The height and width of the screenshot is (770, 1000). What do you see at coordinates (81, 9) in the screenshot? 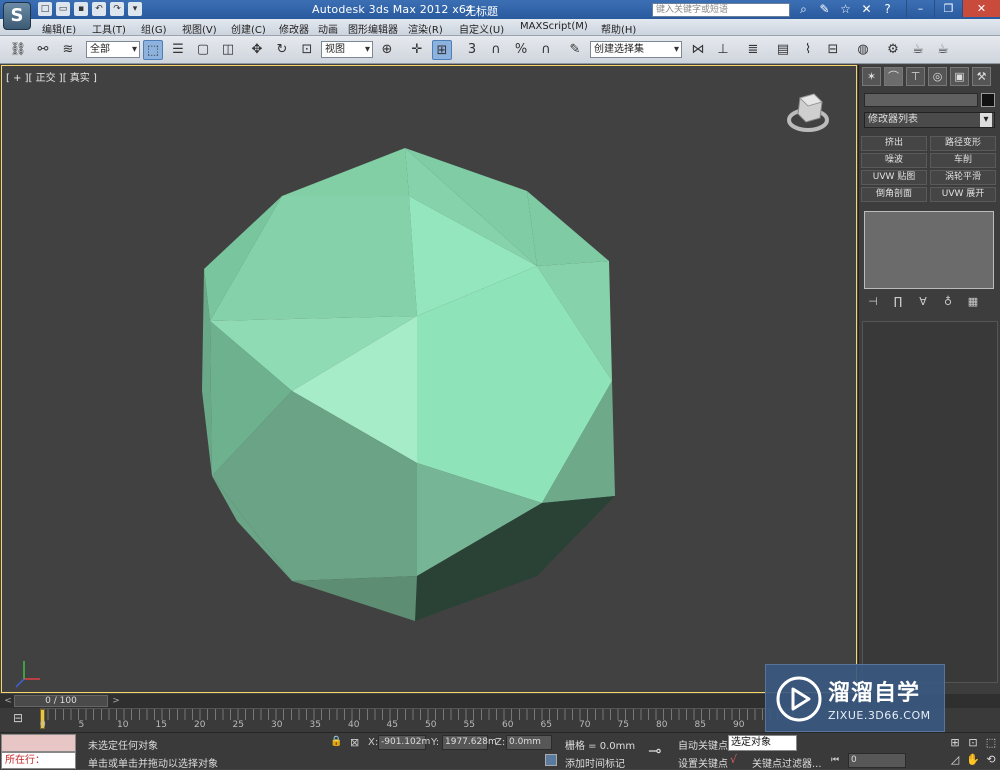
I see `save-icon: ▪` at bounding box center [81, 9].